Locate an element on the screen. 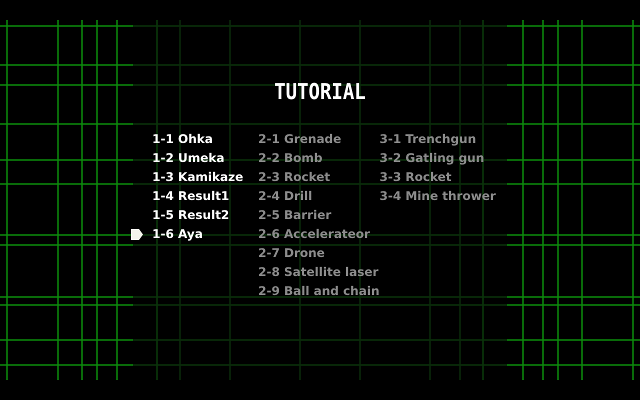 Image resolution: width=640 pixels, height=400 pixels. stage-item: 2-7 Drone is located at coordinates (291, 253).